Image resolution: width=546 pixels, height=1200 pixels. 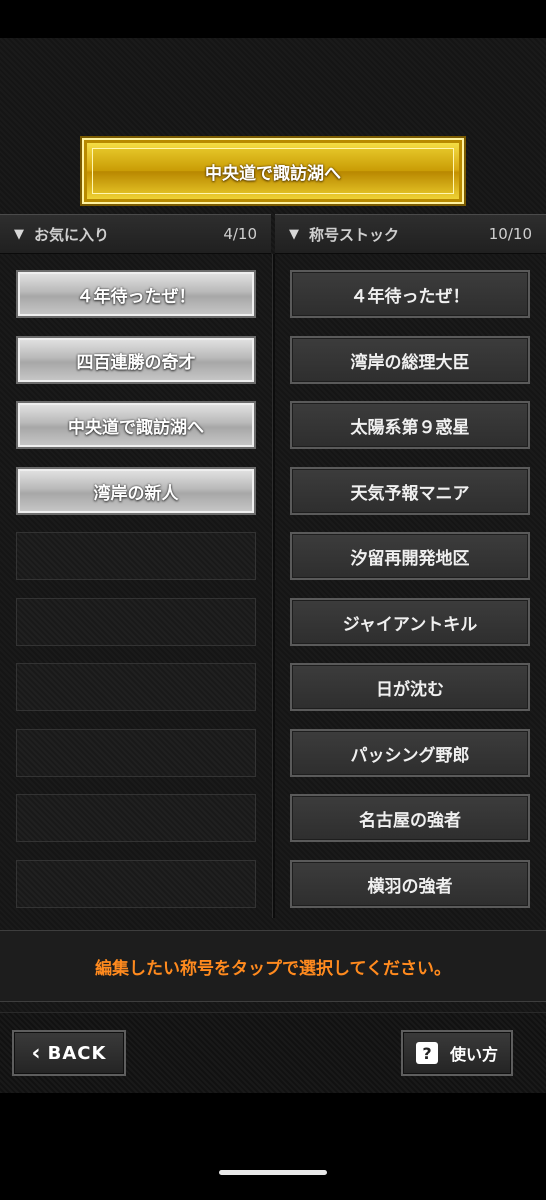 What do you see at coordinates (473, 1054) in the screenshot?
I see `help-button-label: 使い方` at bounding box center [473, 1054].